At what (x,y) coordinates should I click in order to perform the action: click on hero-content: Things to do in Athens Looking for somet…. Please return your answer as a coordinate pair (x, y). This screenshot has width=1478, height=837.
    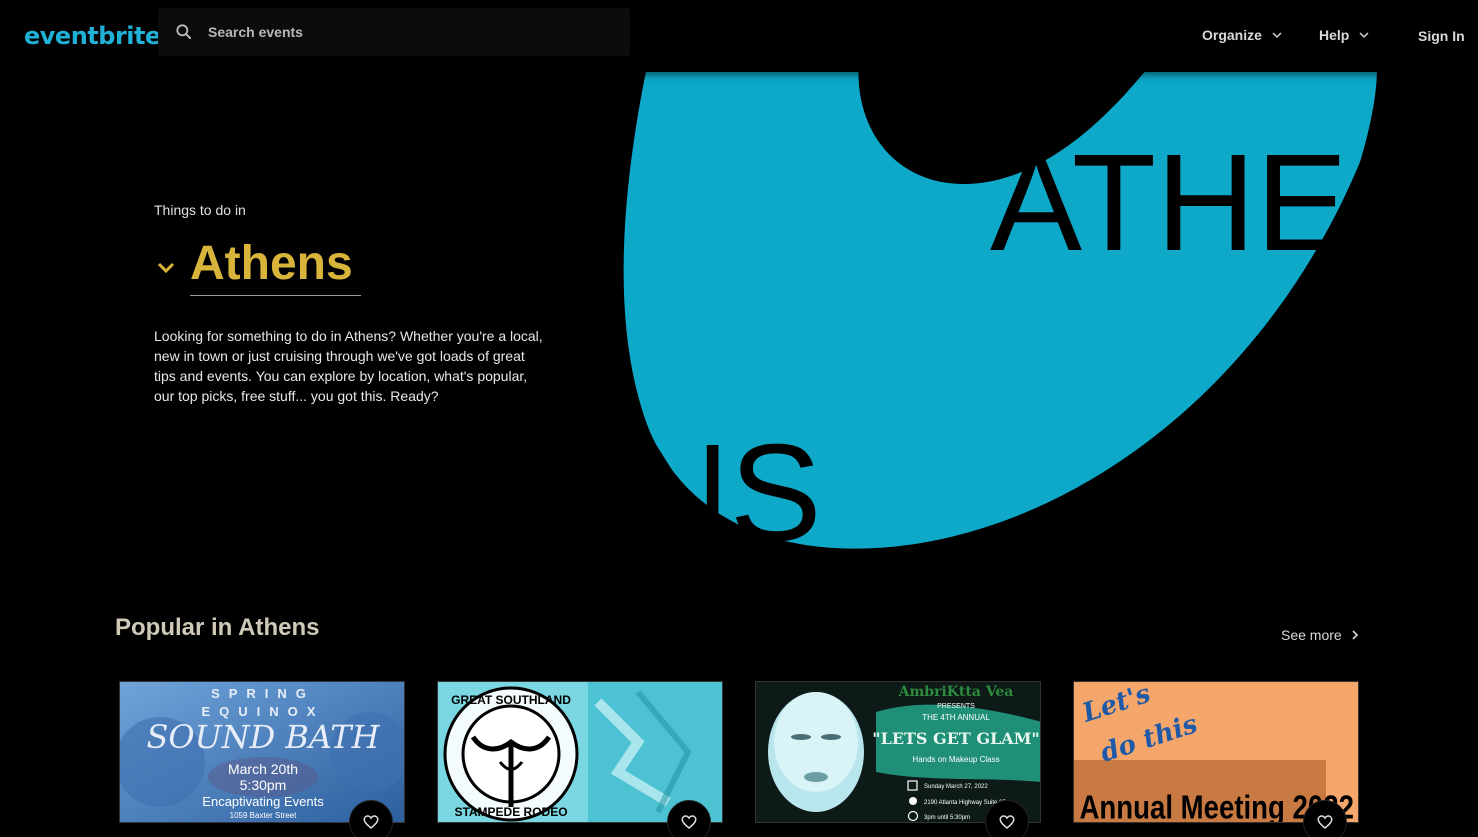
    Looking at the image, I should click on (354, 304).